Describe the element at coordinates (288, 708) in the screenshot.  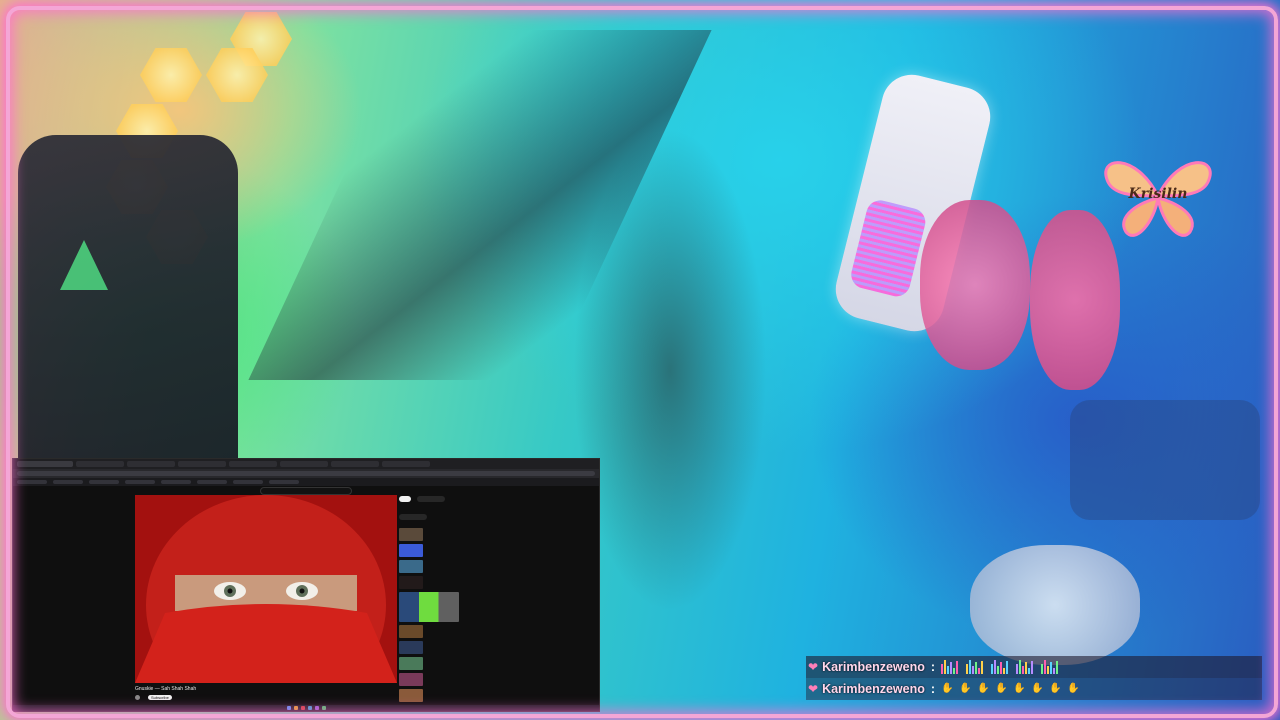
I see `start-icon` at that location.